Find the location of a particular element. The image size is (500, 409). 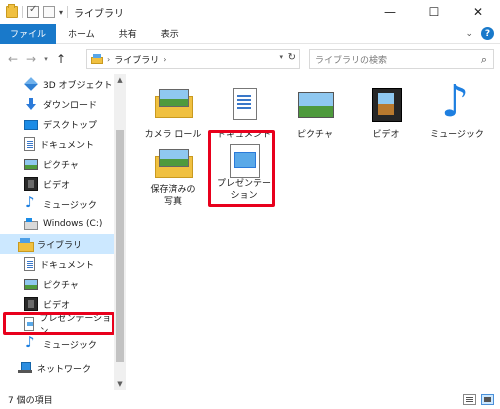

status-bar: 7 個の項目 is located at coordinates (250, 399).